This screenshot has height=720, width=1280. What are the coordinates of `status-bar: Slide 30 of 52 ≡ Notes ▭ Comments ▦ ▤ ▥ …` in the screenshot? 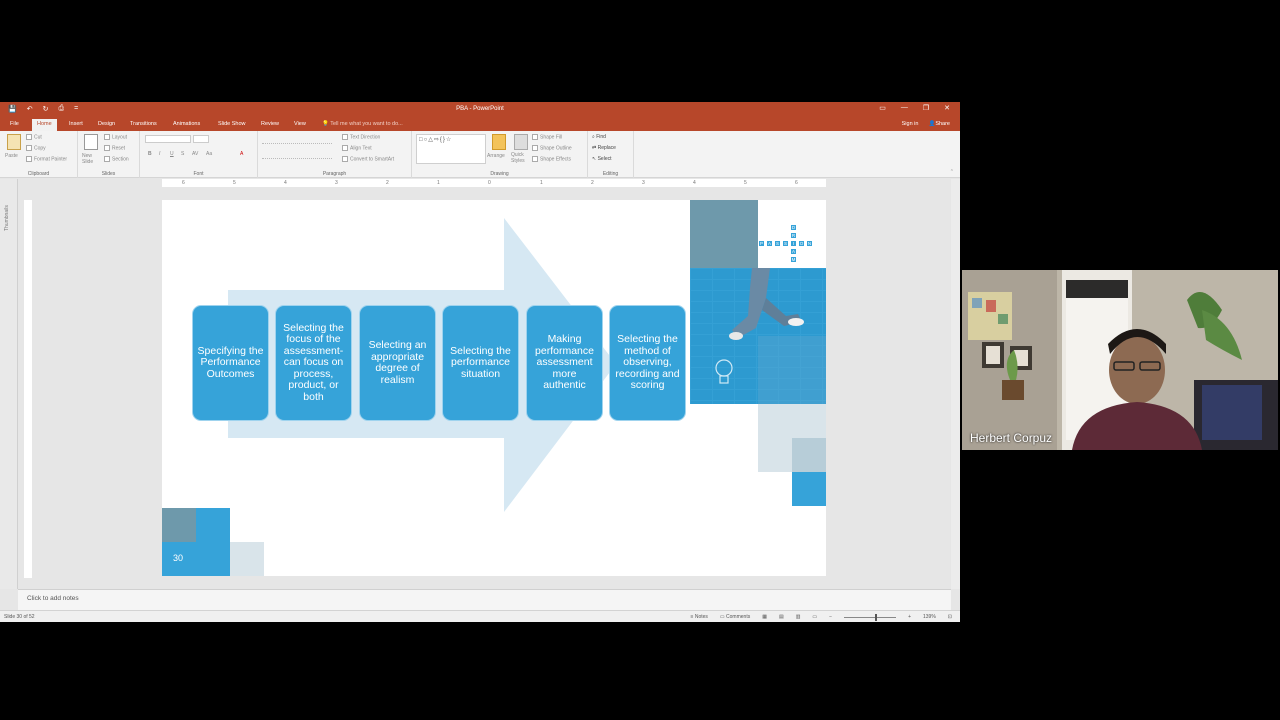 It's located at (480, 616).